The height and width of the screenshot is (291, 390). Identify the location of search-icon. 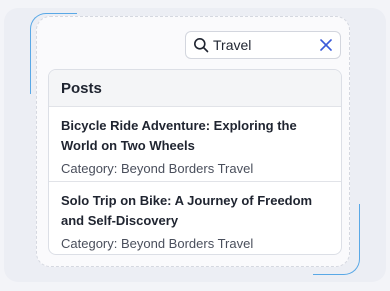
(201, 45).